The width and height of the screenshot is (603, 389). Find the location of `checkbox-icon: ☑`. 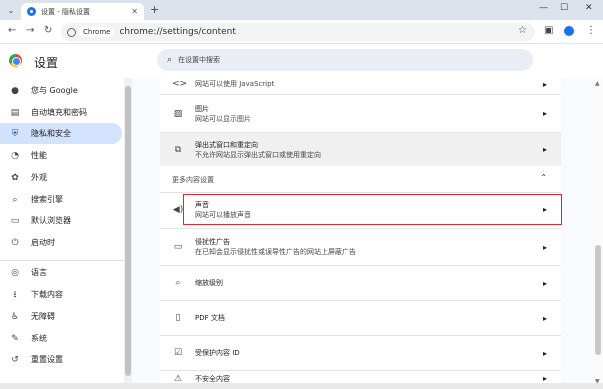

checkbox-icon: ☑ is located at coordinates (178, 353).